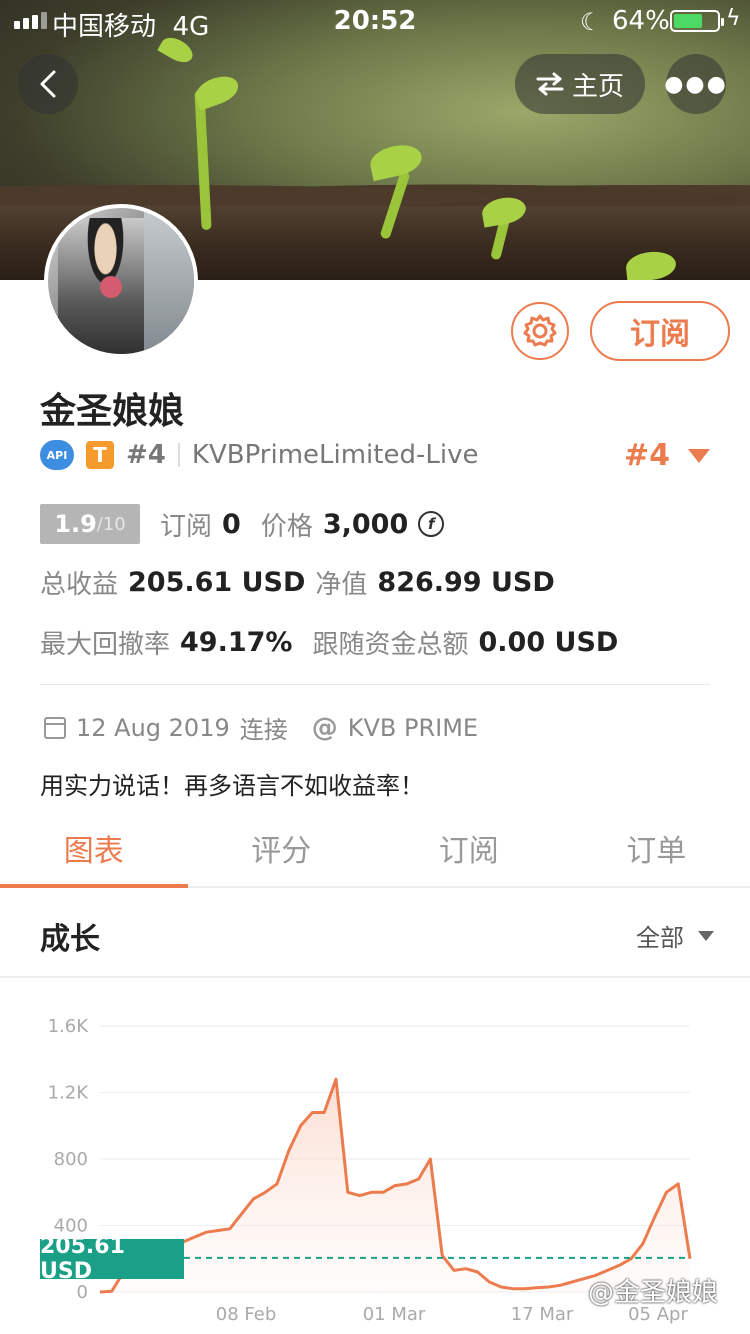 The image size is (750, 1334). I want to click on more-button: ●●●, so click(696, 84).